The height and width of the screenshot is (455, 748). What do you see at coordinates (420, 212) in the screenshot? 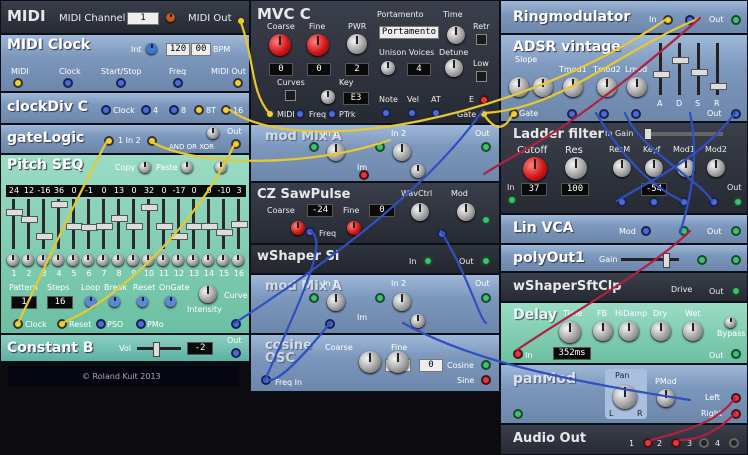
I see `czsaw-wavectrl-knob` at bounding box center [420, 212].